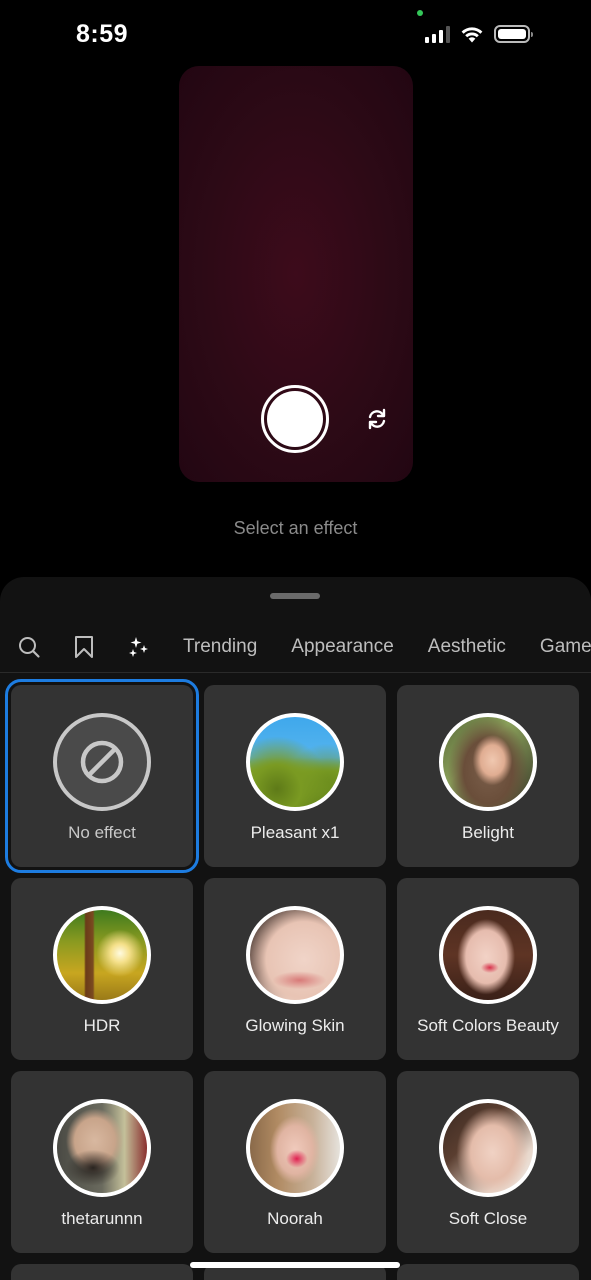 Image resolution: width=591 pixels, height=1280 pixels. Describe the element at coordinates (296, 274) in the screenshot. I see `camera-preview` at that location.